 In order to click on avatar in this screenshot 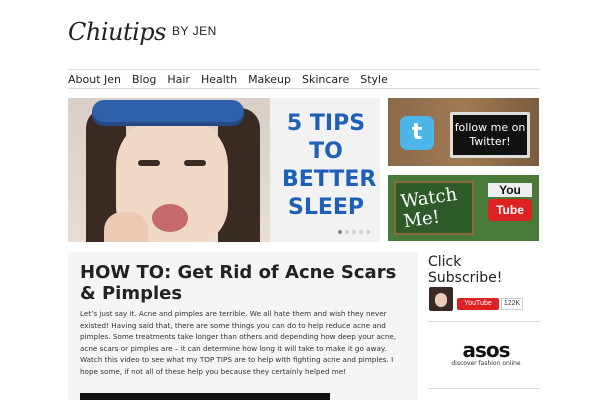, I will do `click(441, 299)`.